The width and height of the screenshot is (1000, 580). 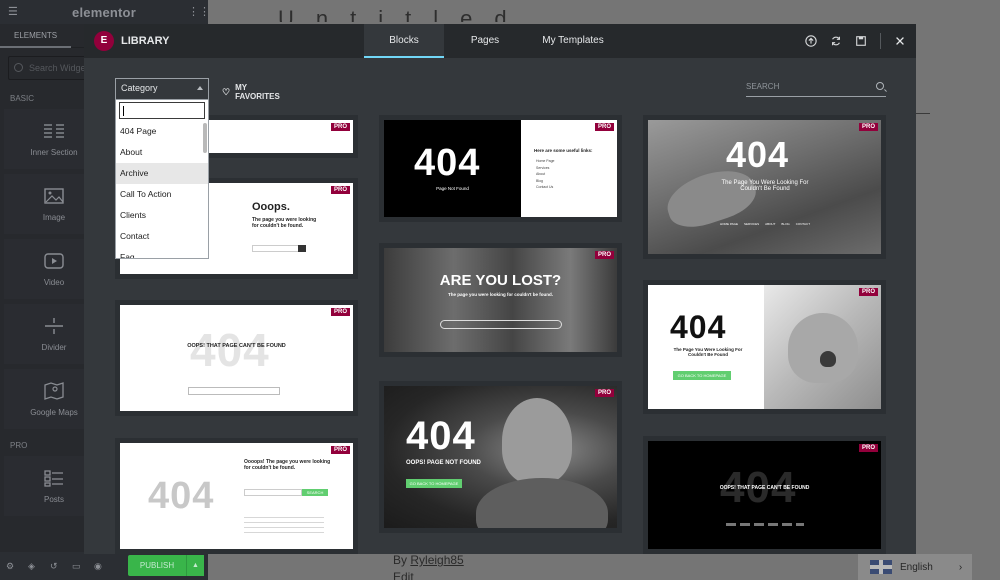 What do you see at coordinates (162, 152) in the screenshot?
I see `category-option: About` at bounding box center [162, 152].